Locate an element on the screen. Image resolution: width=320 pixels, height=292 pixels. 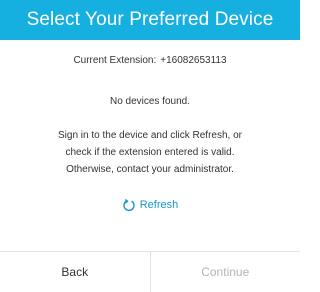
no-devices-message: No devices found. is located at coordinates (150, 101).